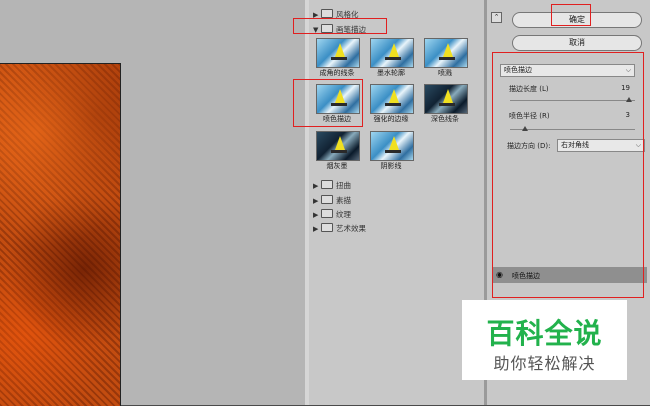  Describe the element at coordinates (337, 73) in the screenshot. I see `thumb-label: 成角的线条` at that location.